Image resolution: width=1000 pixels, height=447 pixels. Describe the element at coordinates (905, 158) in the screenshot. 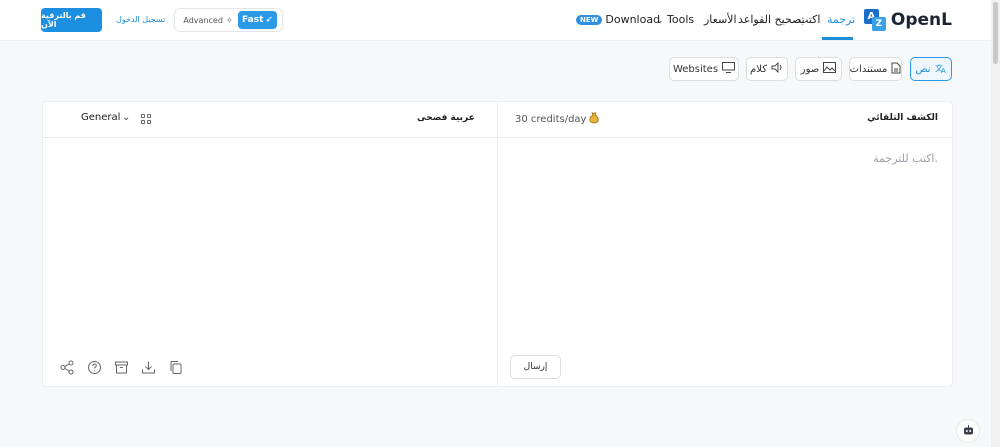

I see `source-text-input: اكتب للترجمة.` at that location.